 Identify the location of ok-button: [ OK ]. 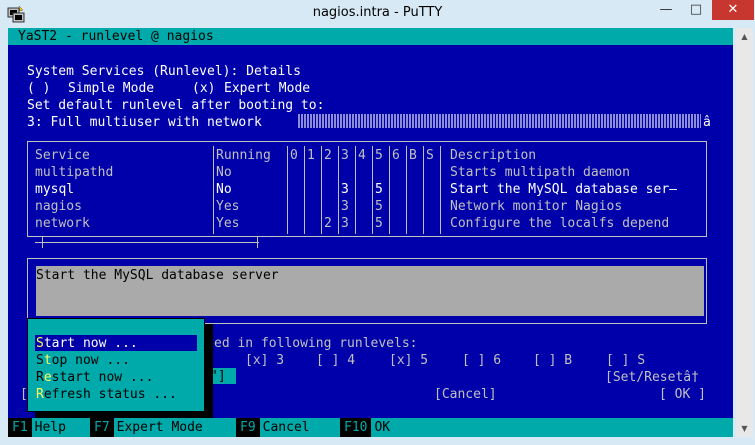
(682, 394).